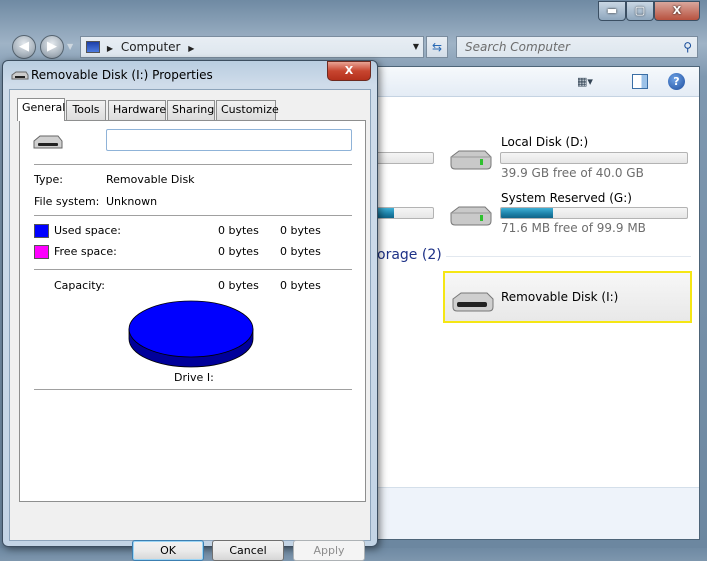 The height and width of the screenshot is (561, 707). Describe the element at coordinates (238, 251) in the screenshot. I see `free-space-bytes: 0 bytes` at that location.